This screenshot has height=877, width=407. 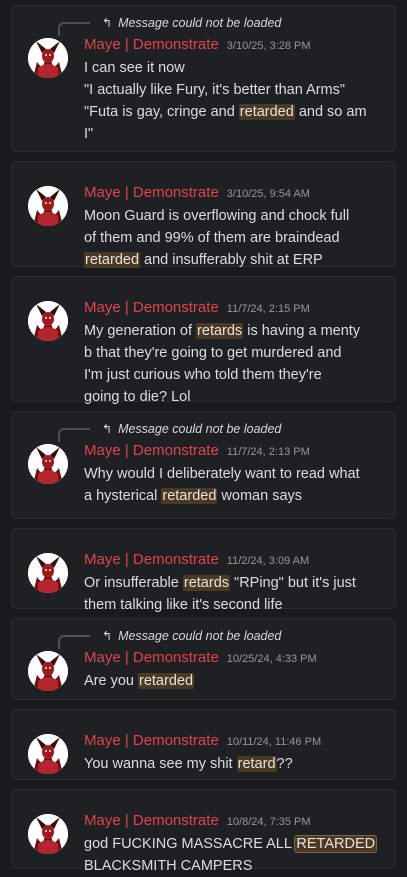 I want to click on timestamp: 10/8/24, 7:35 PM, so click(x=269, y=822).